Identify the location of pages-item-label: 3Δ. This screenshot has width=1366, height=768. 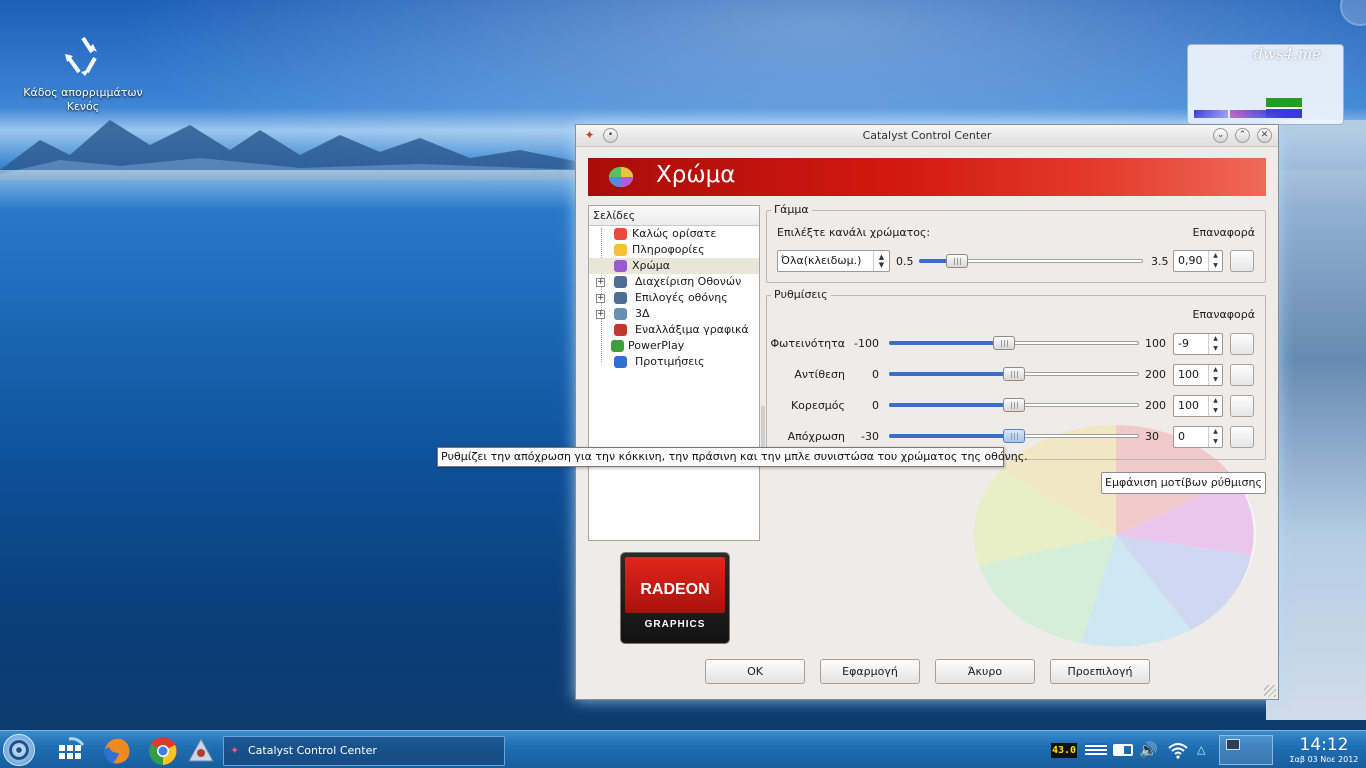
(642, 313).